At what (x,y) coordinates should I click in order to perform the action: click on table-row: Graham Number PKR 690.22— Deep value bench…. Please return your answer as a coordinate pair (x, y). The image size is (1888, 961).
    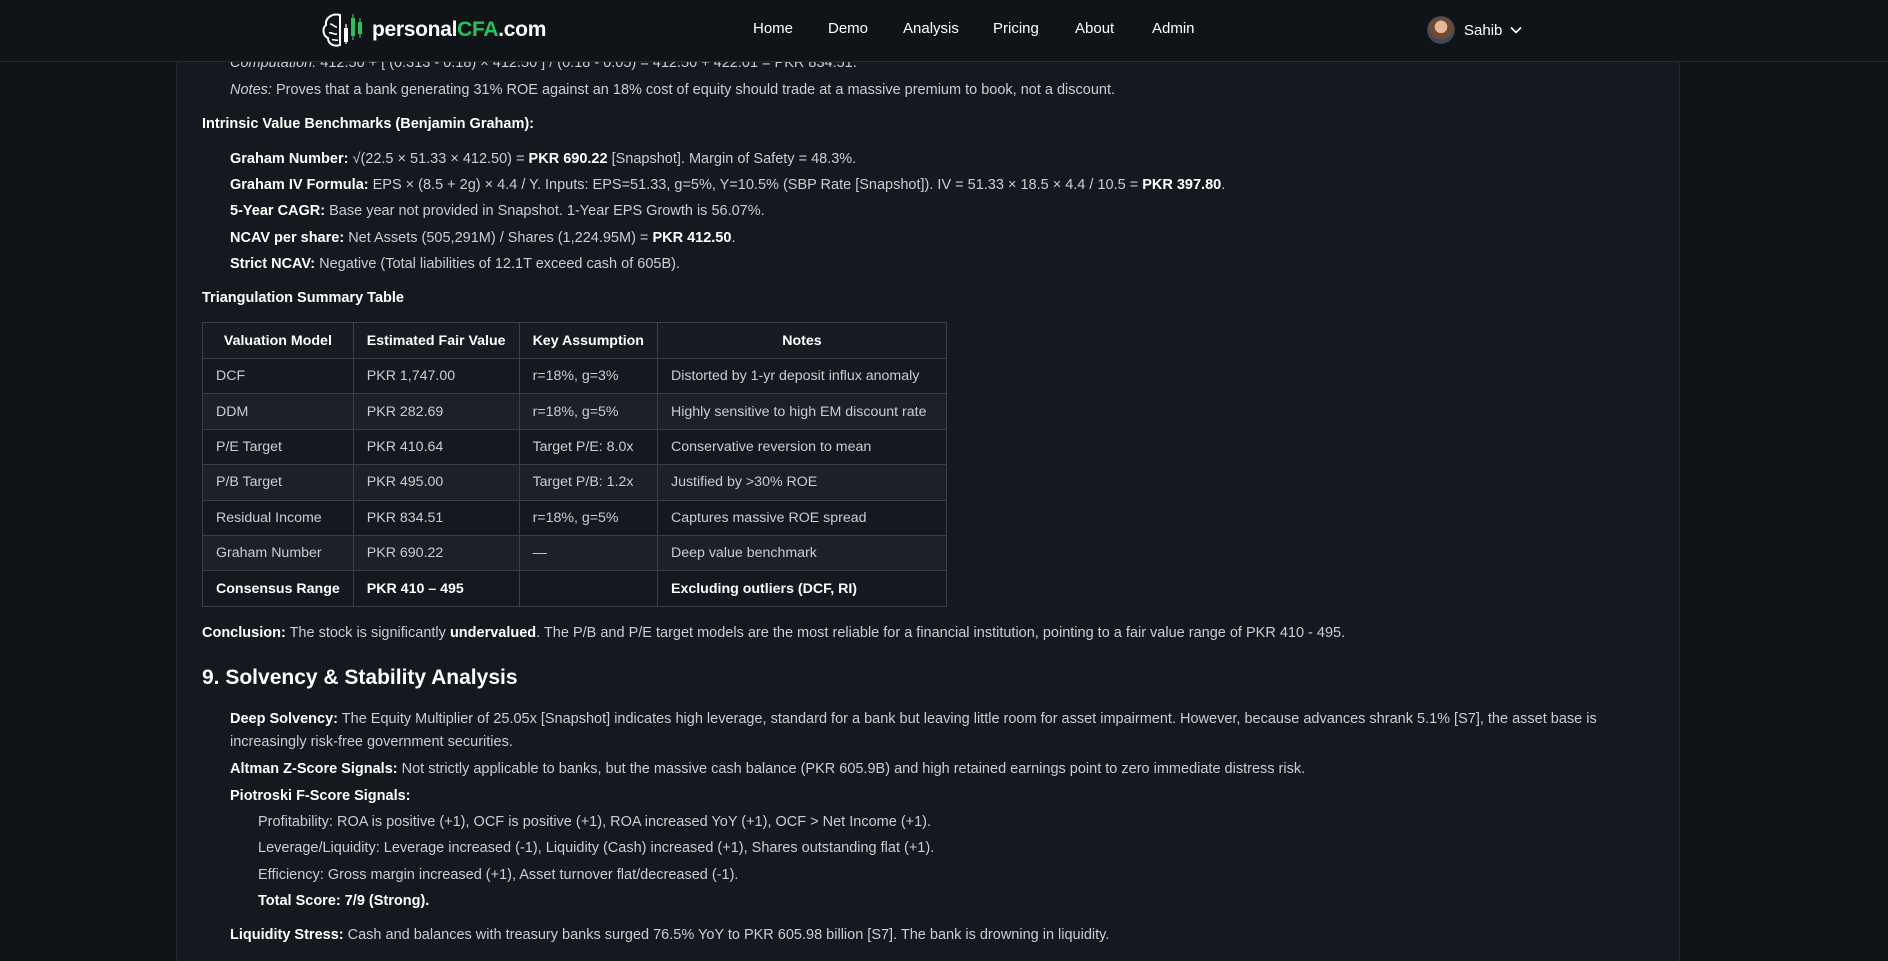
    Looking at the image, I should click on (574, 553).